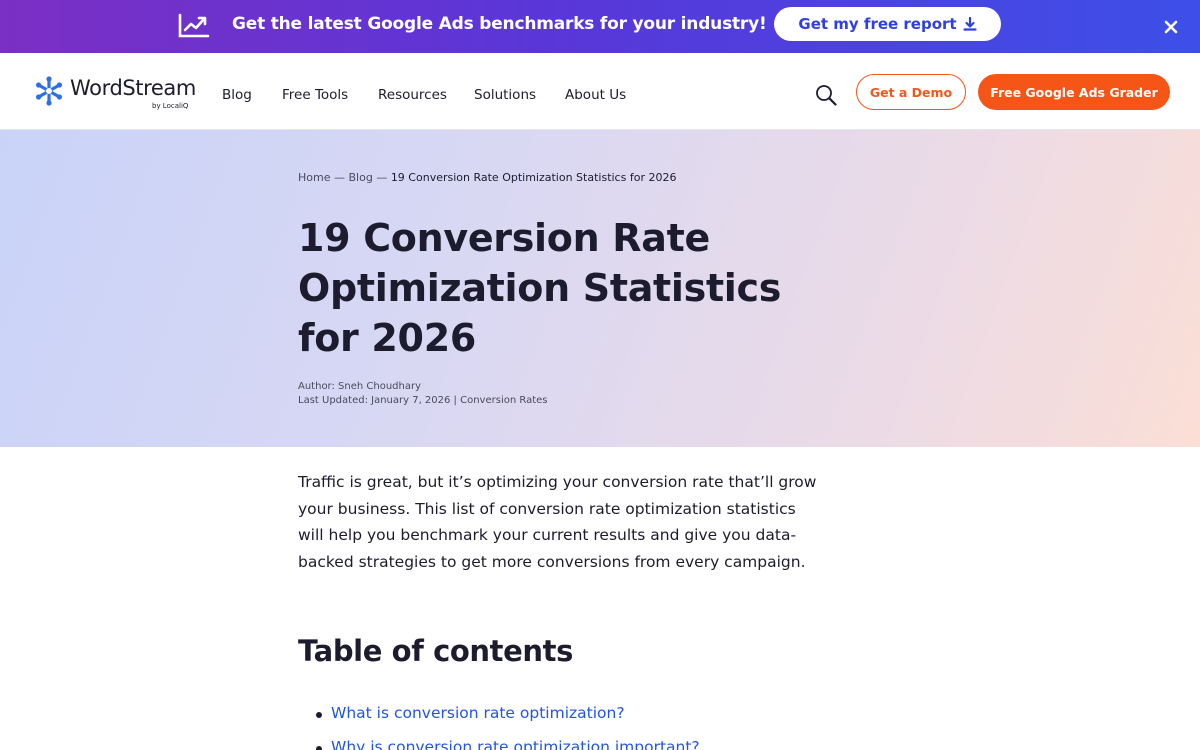 This screenshot has height=750, width=1200. I want to click on get-report-button: Get my free report, so click(887, 24).